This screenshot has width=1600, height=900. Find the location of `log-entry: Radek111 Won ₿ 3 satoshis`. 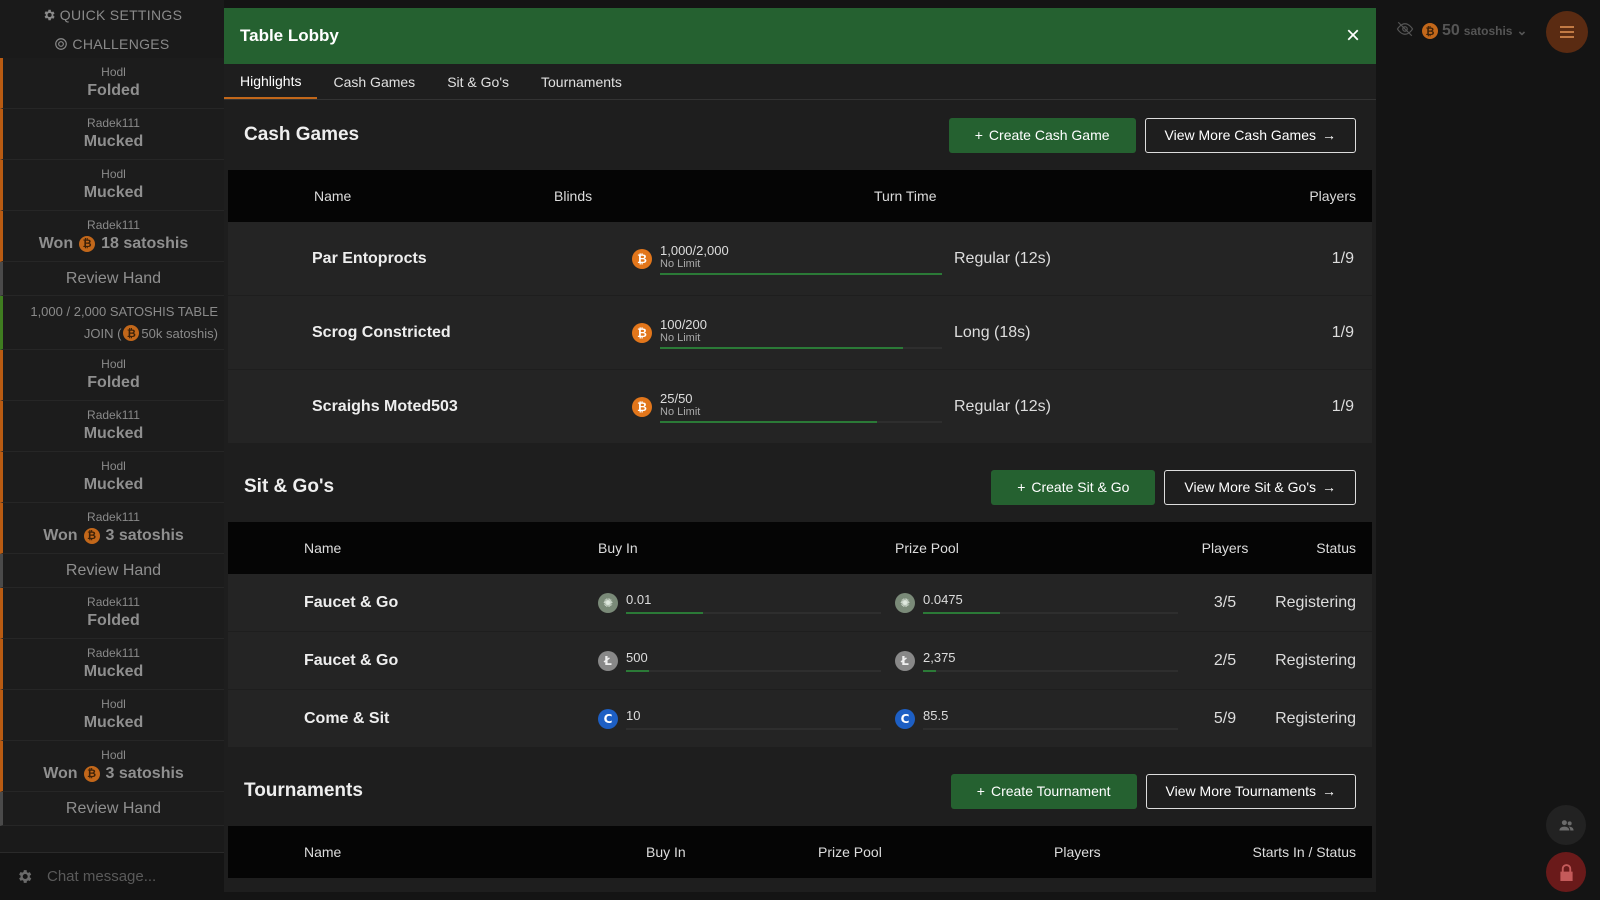

log-entry: Radek111 Won ₿ 3 satoshis is located at coordinates (112, 528).